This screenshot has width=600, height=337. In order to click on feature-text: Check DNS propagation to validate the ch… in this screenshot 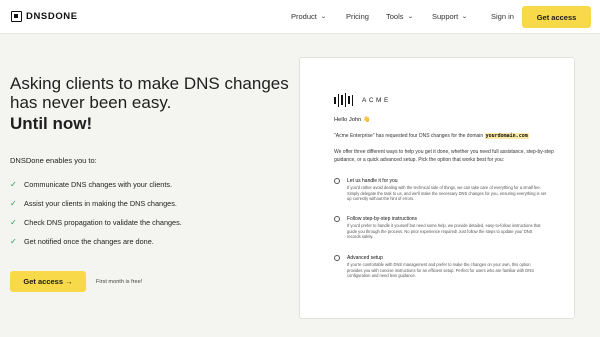, I will do `click(103, 222)`.